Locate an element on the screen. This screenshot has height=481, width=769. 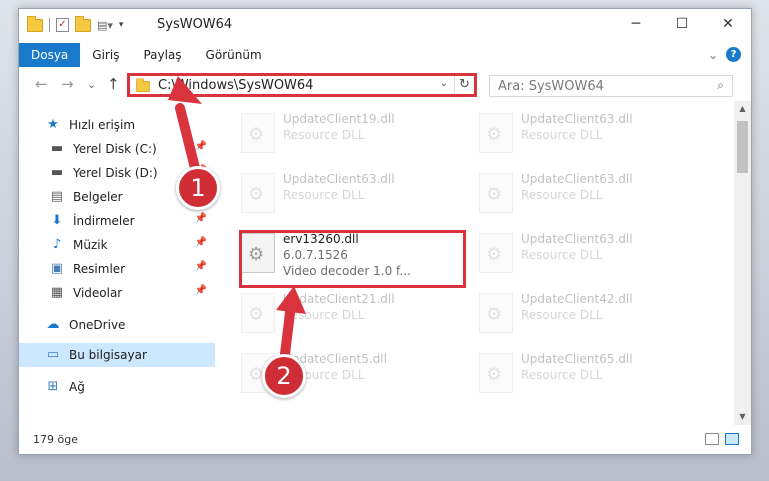
file-item: UpdateClient65.dll Resource DLL is located at coordinates (585, 373).